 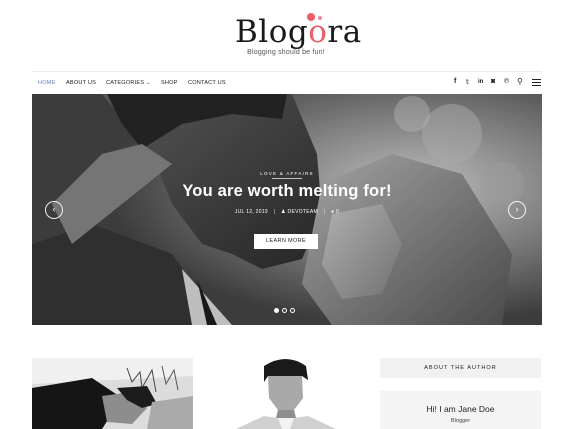 I want to click on author-greeting: Hi! I am Jane Doe, so click(x=460, y=409).